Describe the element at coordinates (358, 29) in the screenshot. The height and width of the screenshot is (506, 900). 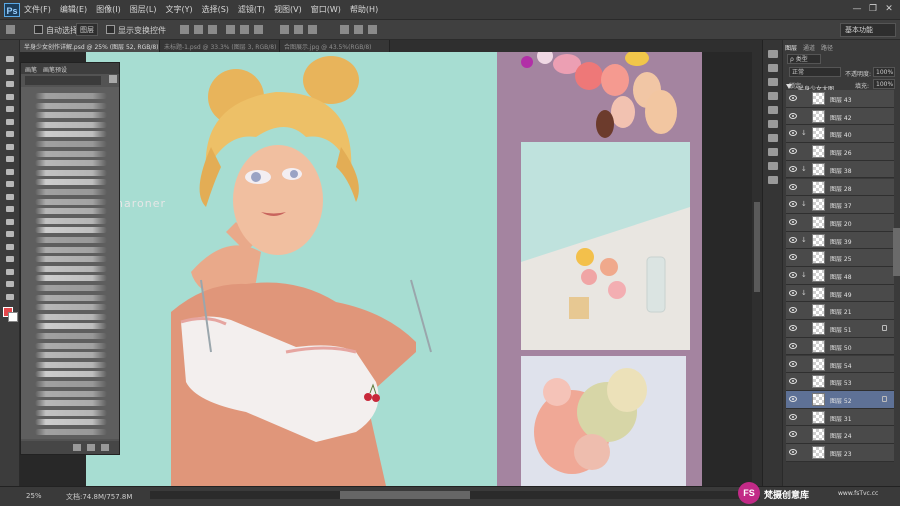
I see `3d-rotate-icon` at that location.